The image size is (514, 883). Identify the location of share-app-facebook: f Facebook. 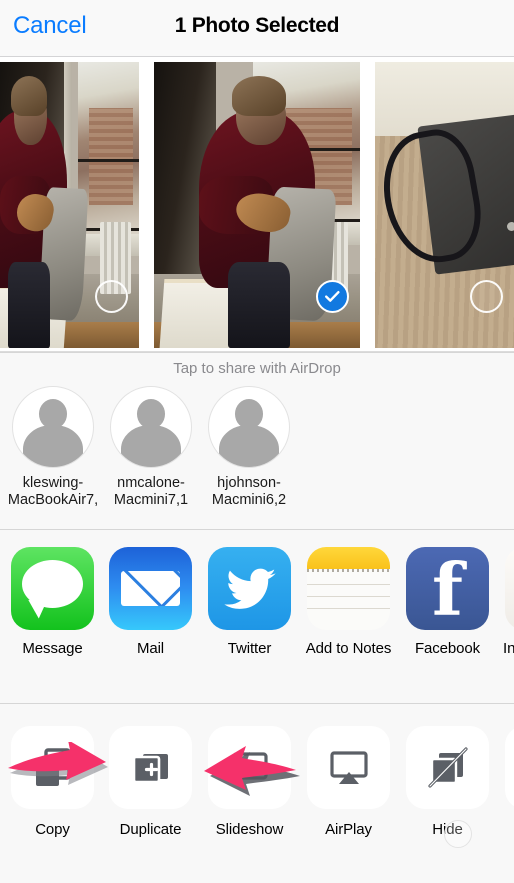
(447, 602).